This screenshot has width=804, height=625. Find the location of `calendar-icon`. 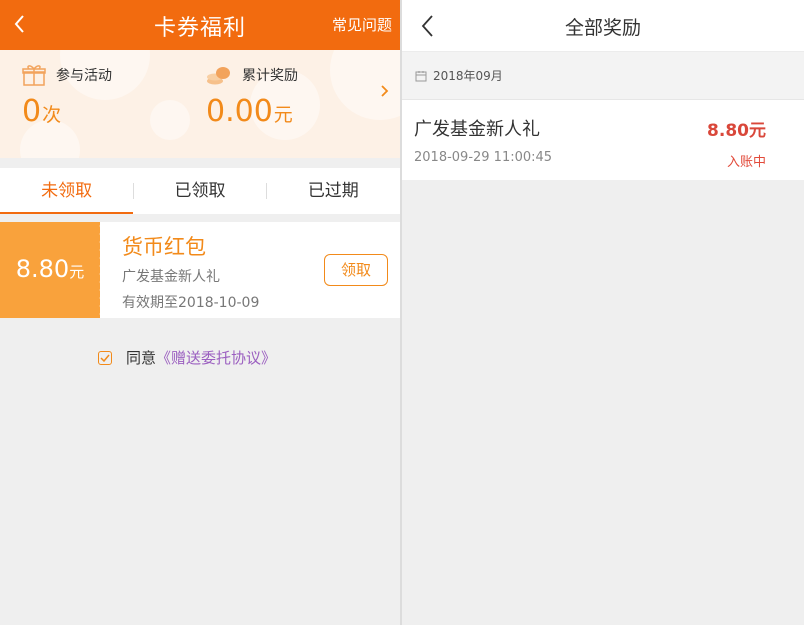

calendar-icon is located at coordinates (421, 75).